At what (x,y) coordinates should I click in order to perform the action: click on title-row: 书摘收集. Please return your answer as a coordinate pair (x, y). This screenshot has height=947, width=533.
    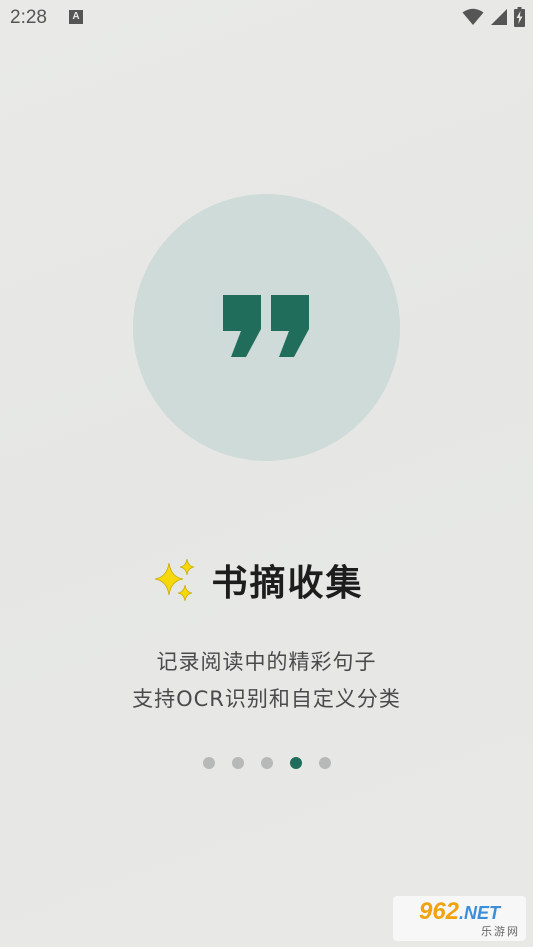
    Looking at the image, I should click on (266, 580).